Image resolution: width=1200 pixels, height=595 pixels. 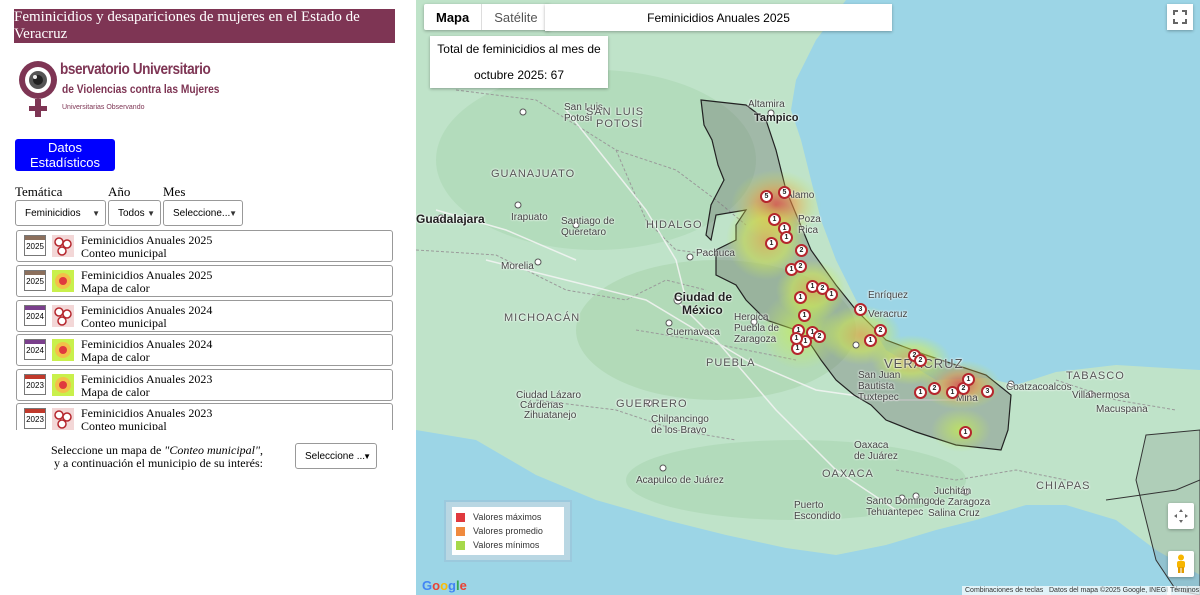 I want to click on map-label: Cuernavaca, so click(x=693, y=332).